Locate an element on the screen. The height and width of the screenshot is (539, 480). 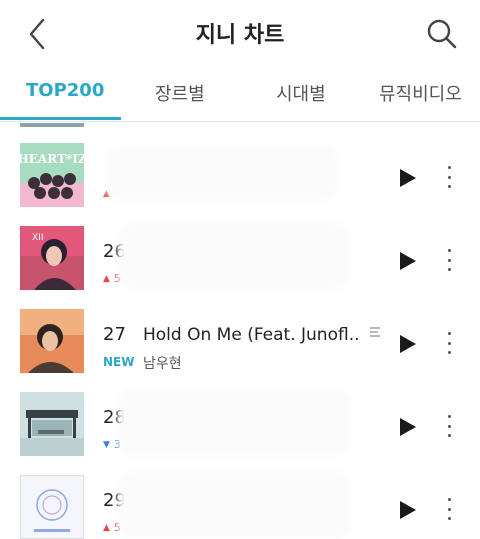
artist-name: 남우현 is located at coordinates (162, 363).